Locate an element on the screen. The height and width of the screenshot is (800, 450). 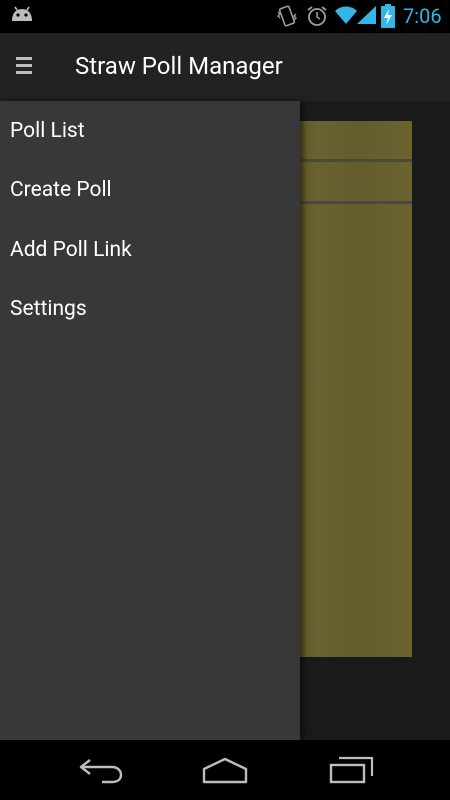
wifi-icon is located at coordinates (346, 15).